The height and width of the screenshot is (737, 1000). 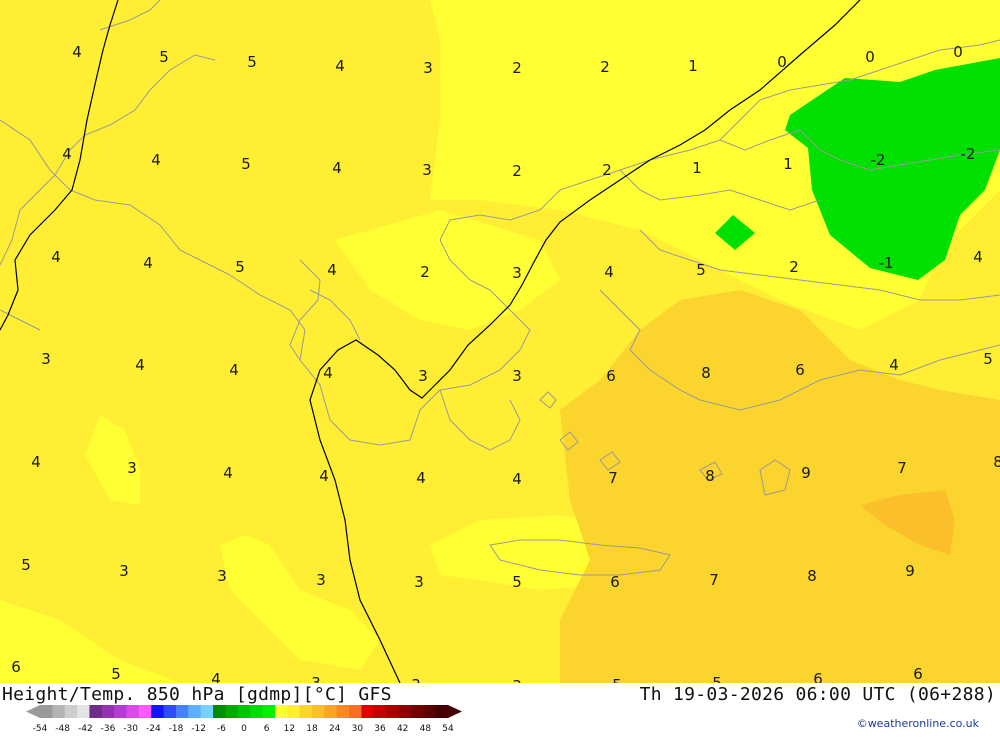 I want to click on temperature-value: 7, so click(x=902, y=468).